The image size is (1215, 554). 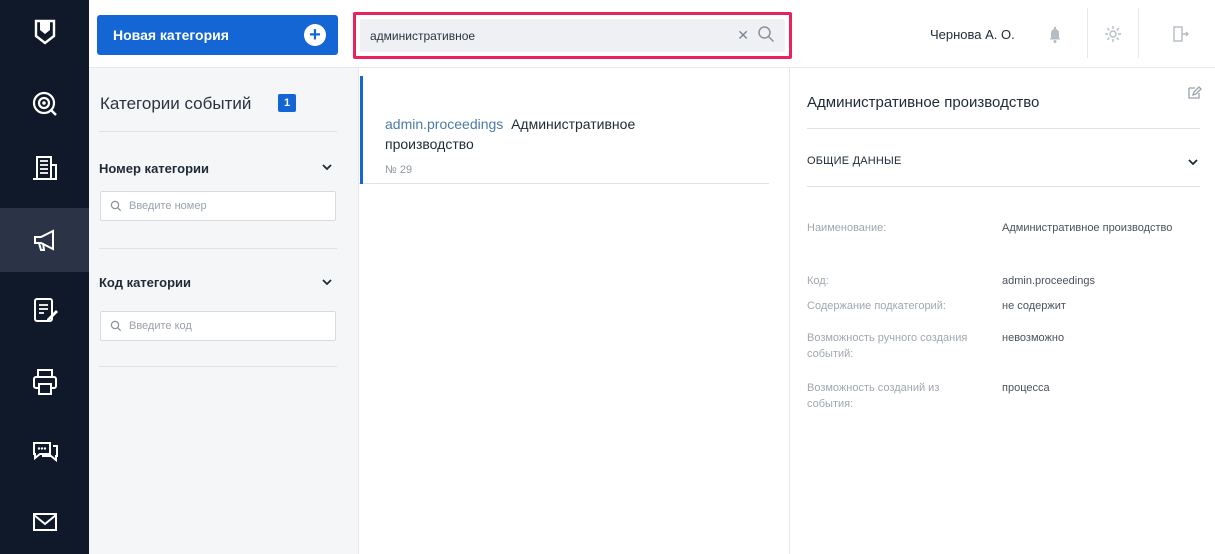 I want to click on user-name: Чернова А. О., so click(x=972, y=34).